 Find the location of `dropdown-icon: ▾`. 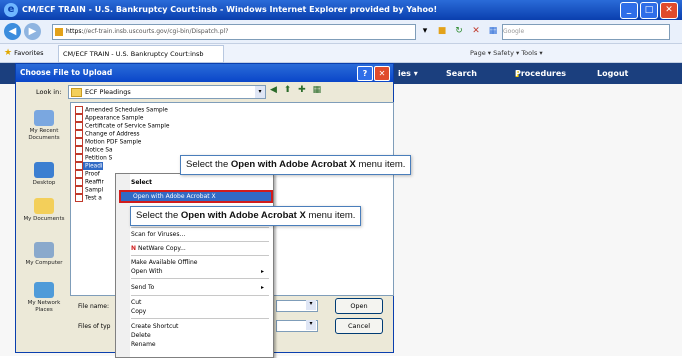

dropdown-icon: ▾ is located at coordinates (425, 31).